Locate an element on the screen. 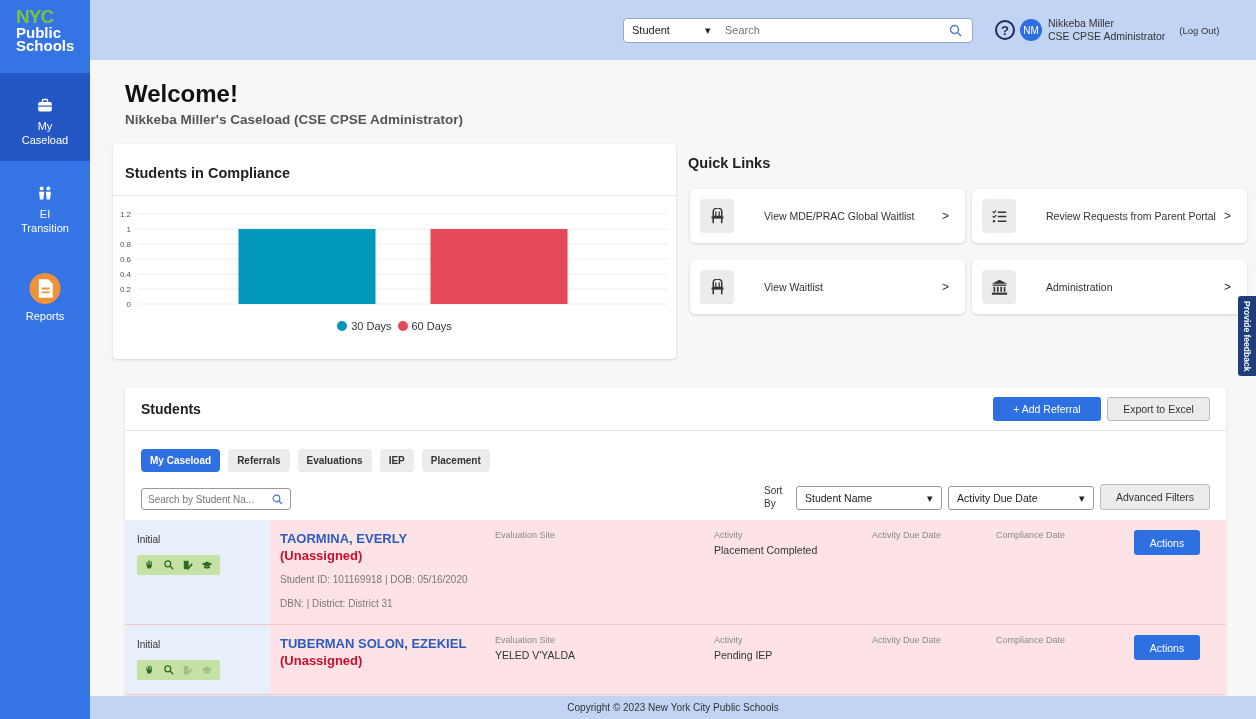 The image size is (1256, 719). user-role: CSE CPSE Administrator is located at coordinates (1107, 36).